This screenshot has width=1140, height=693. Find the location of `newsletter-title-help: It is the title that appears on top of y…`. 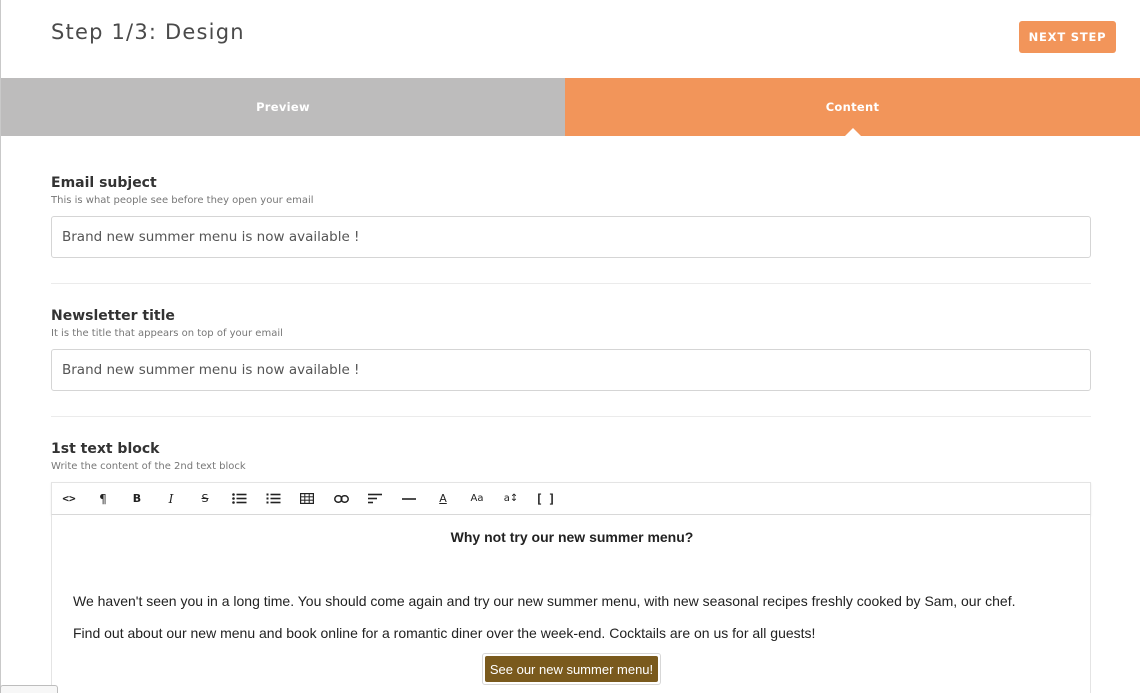

newsletter-title-help: It is the title that appears on top of y… is located at coordinates (167, 333).